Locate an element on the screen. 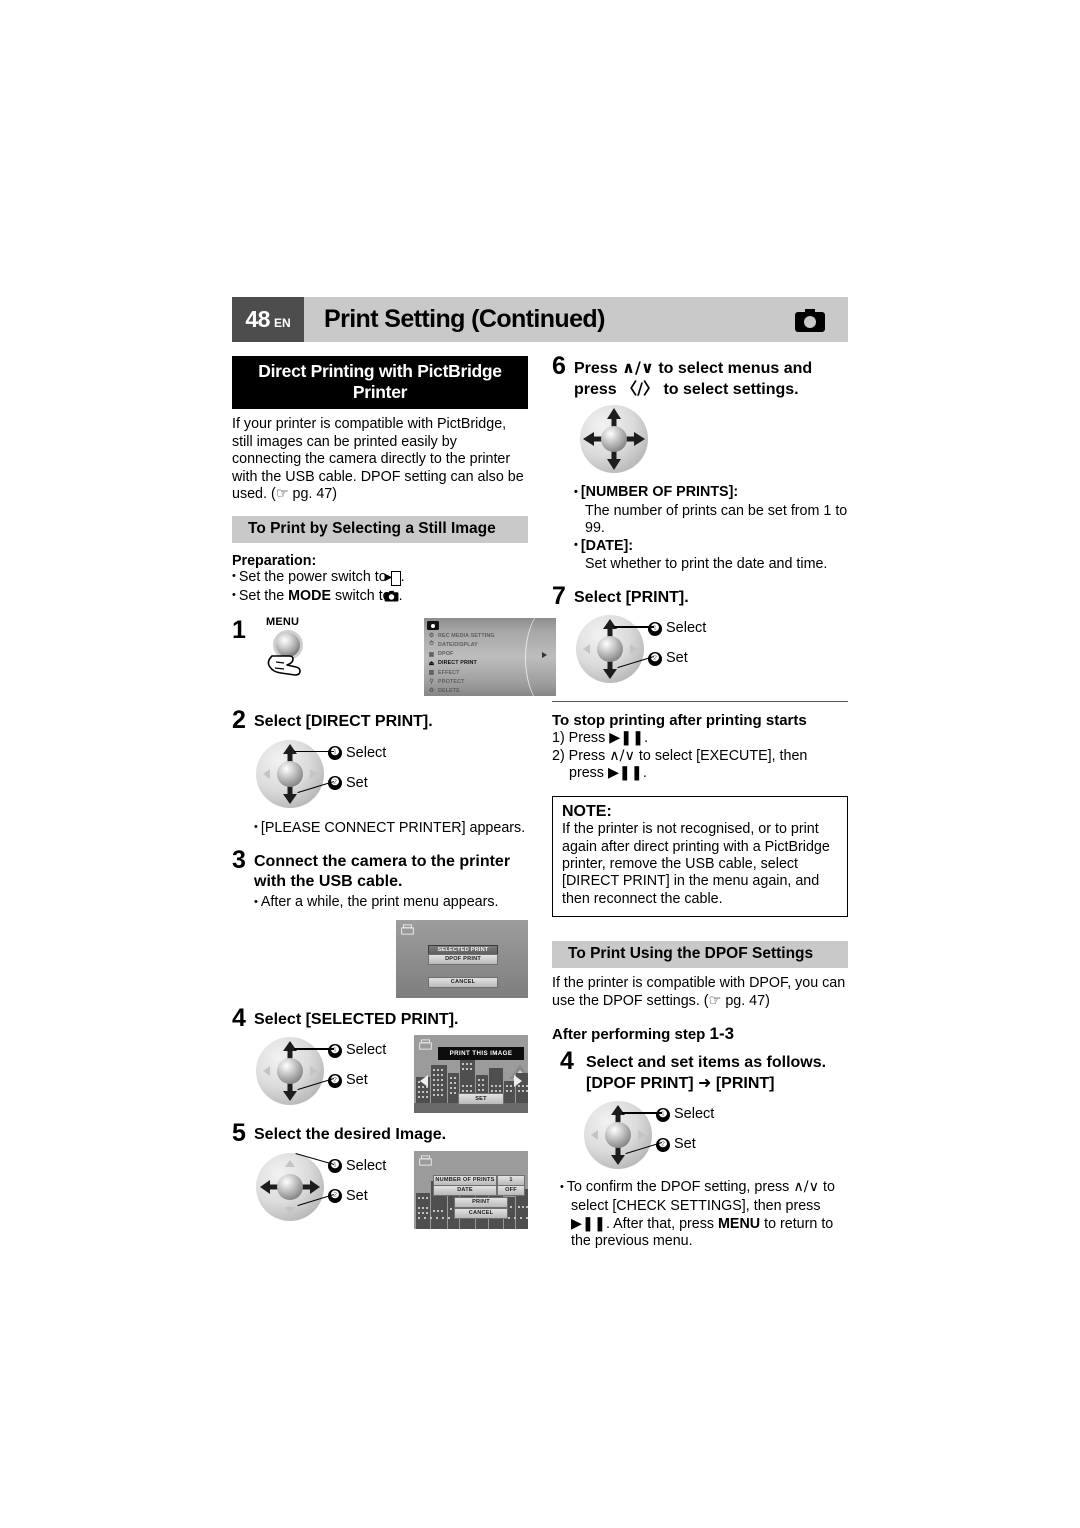 The image size is (1080, 1528). dpof-after-performing-step: After performing step 1-3 is located at coordinates (700, 1034).